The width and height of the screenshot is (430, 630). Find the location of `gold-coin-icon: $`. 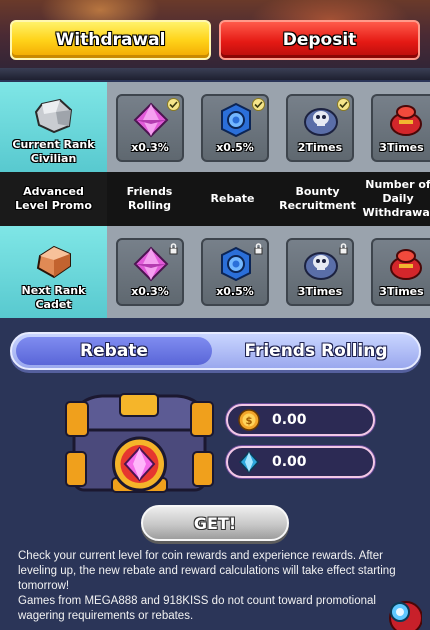

gold-coin-icon: $ is located at coordinates (249, 420).